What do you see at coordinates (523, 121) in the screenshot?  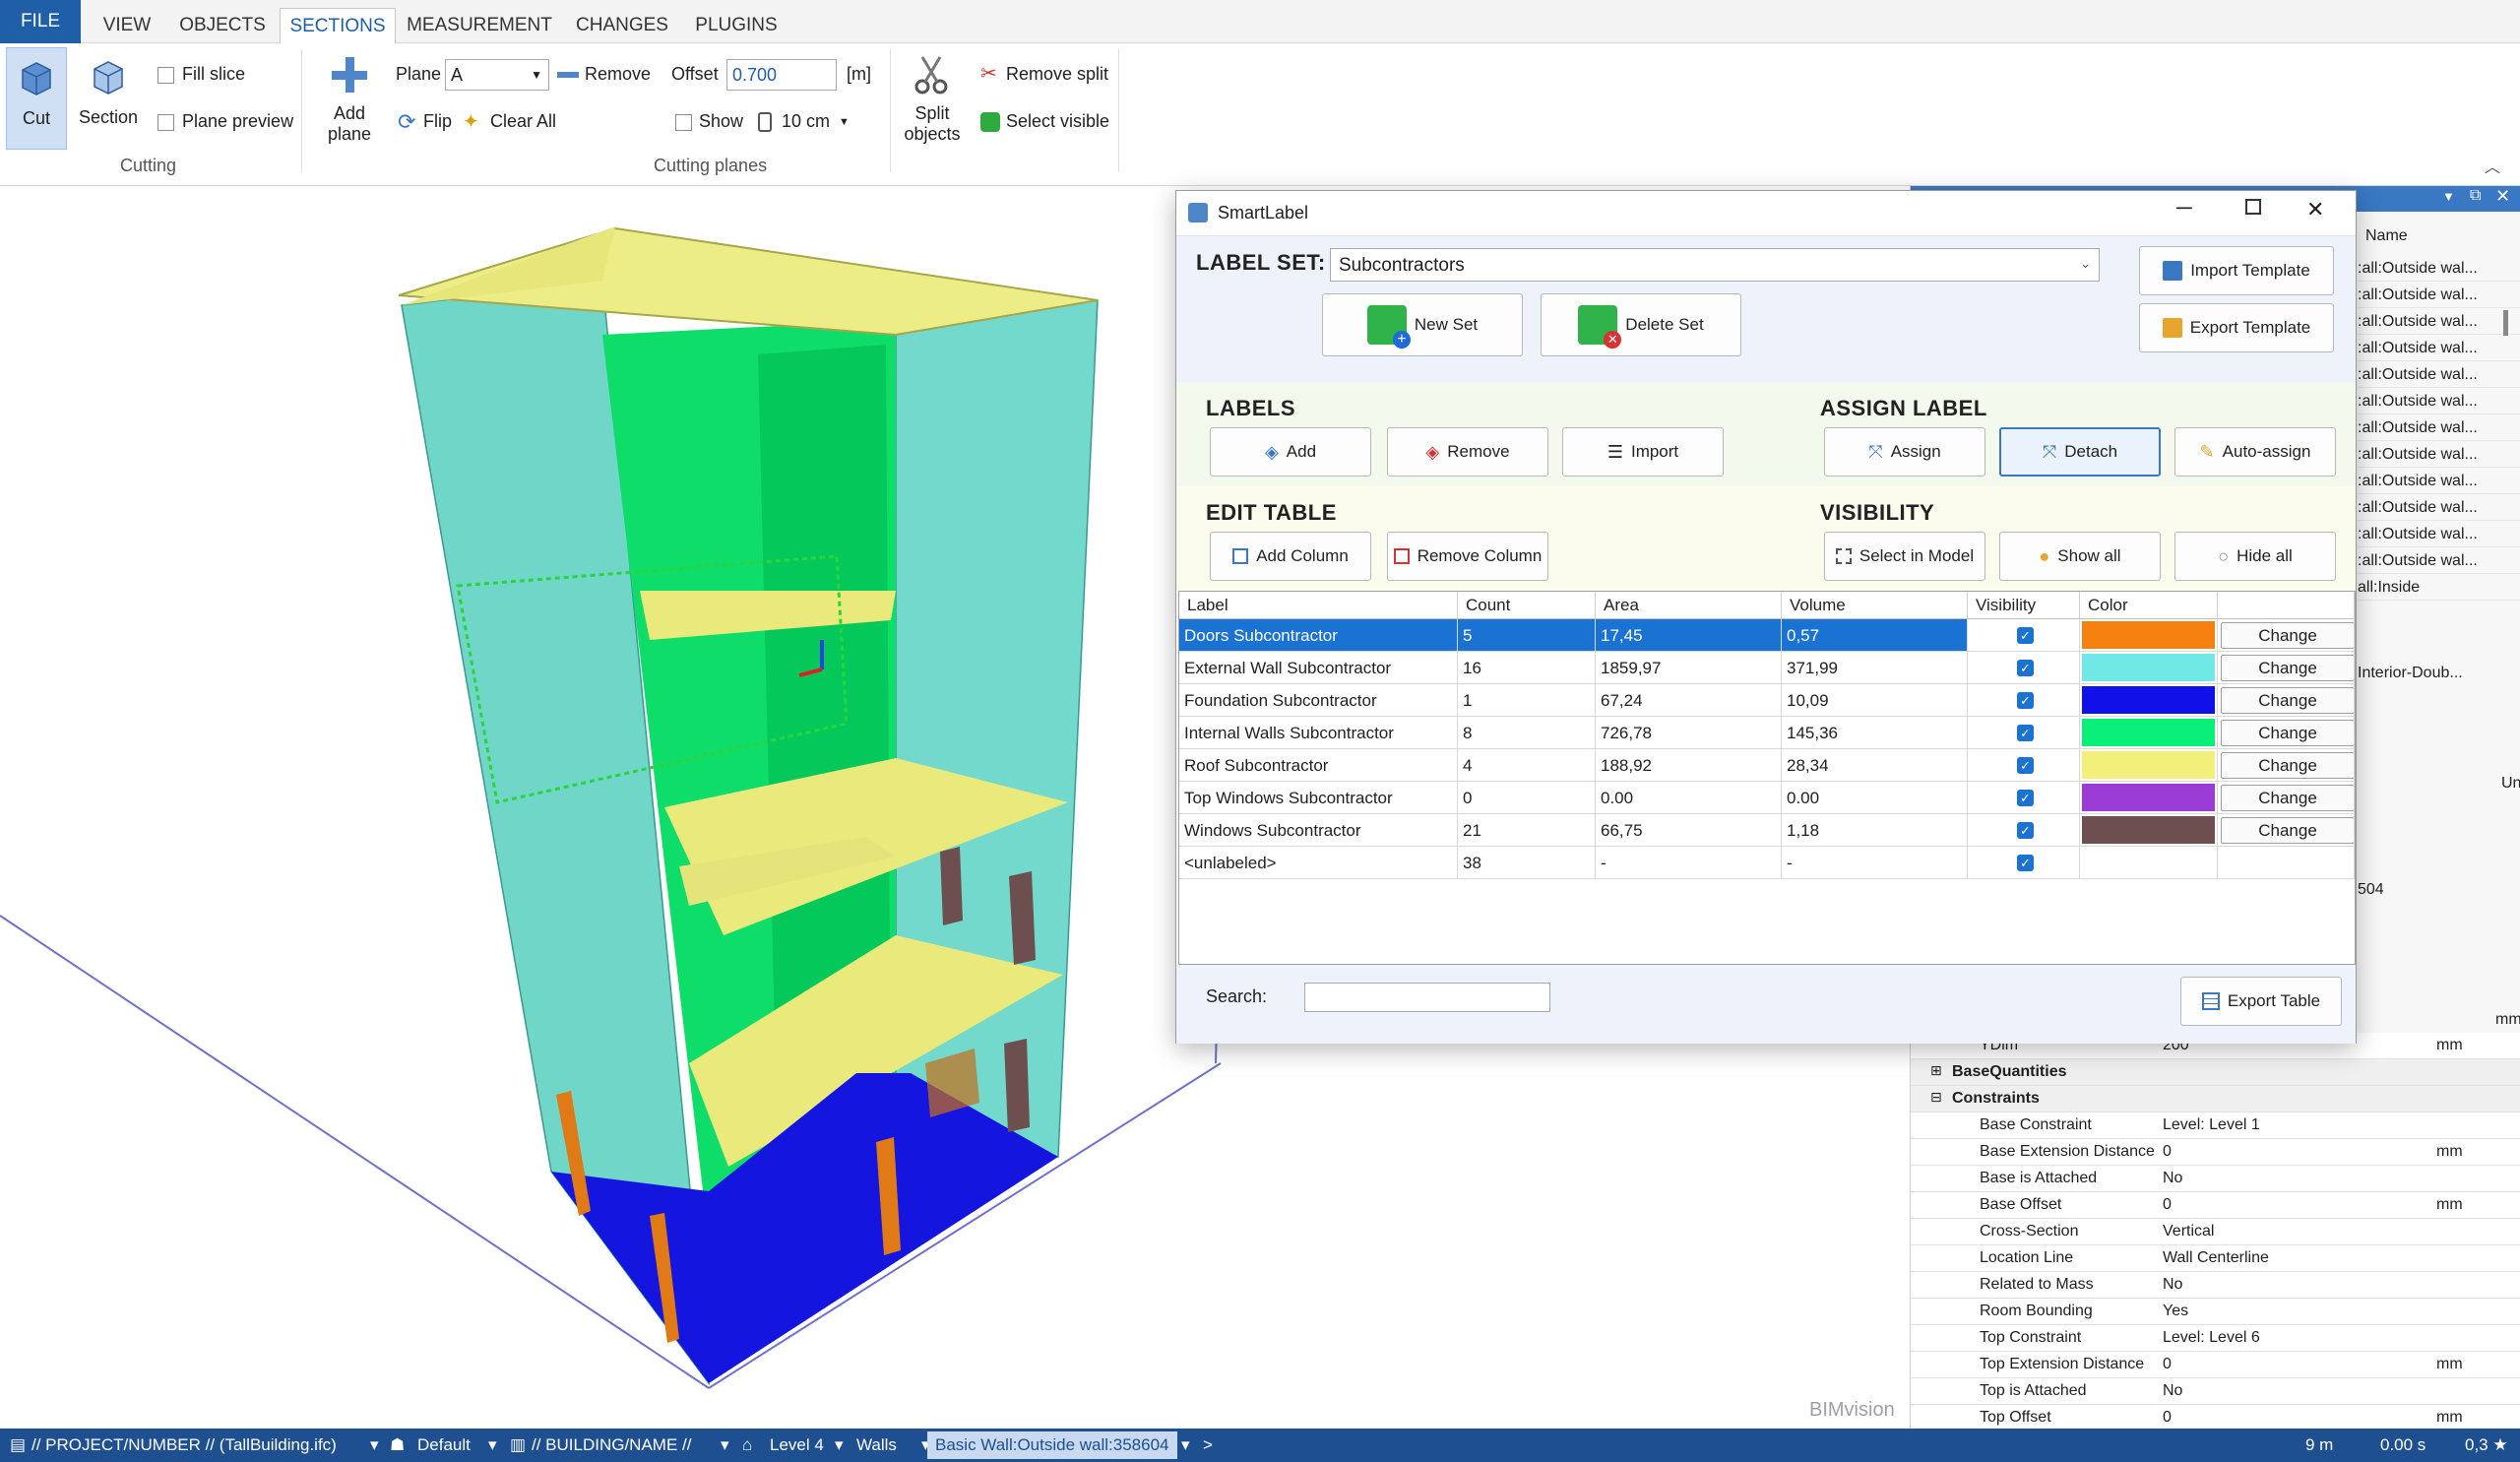 I see `clear-all-button: Clear All` at bounding box center [523, 121].